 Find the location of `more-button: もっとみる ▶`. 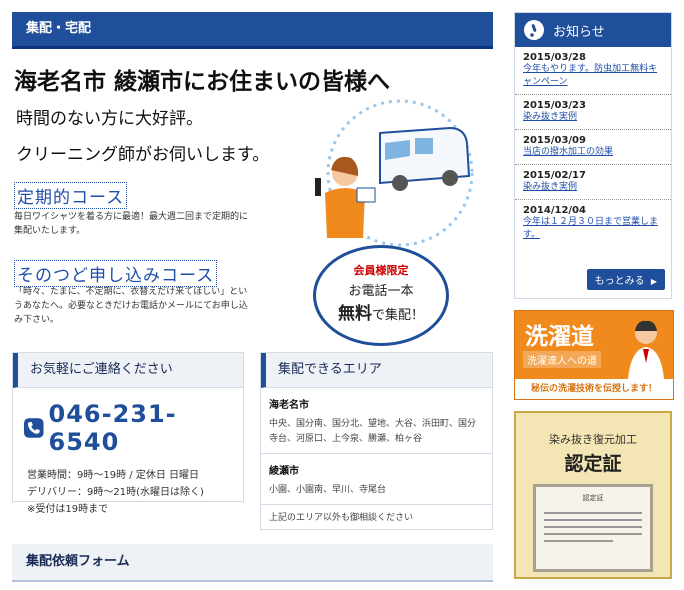

more-button: もっとみる ▶ is located at coordinates (625, 279).